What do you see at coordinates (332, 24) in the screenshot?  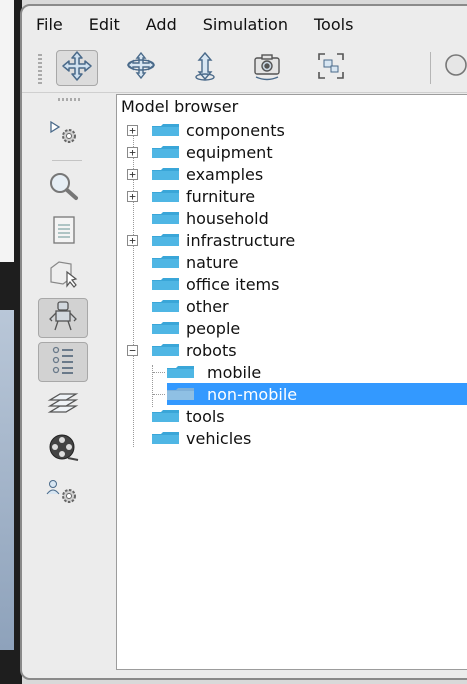 I see `menu-tools: Tools` at bounding box center [332, 24].